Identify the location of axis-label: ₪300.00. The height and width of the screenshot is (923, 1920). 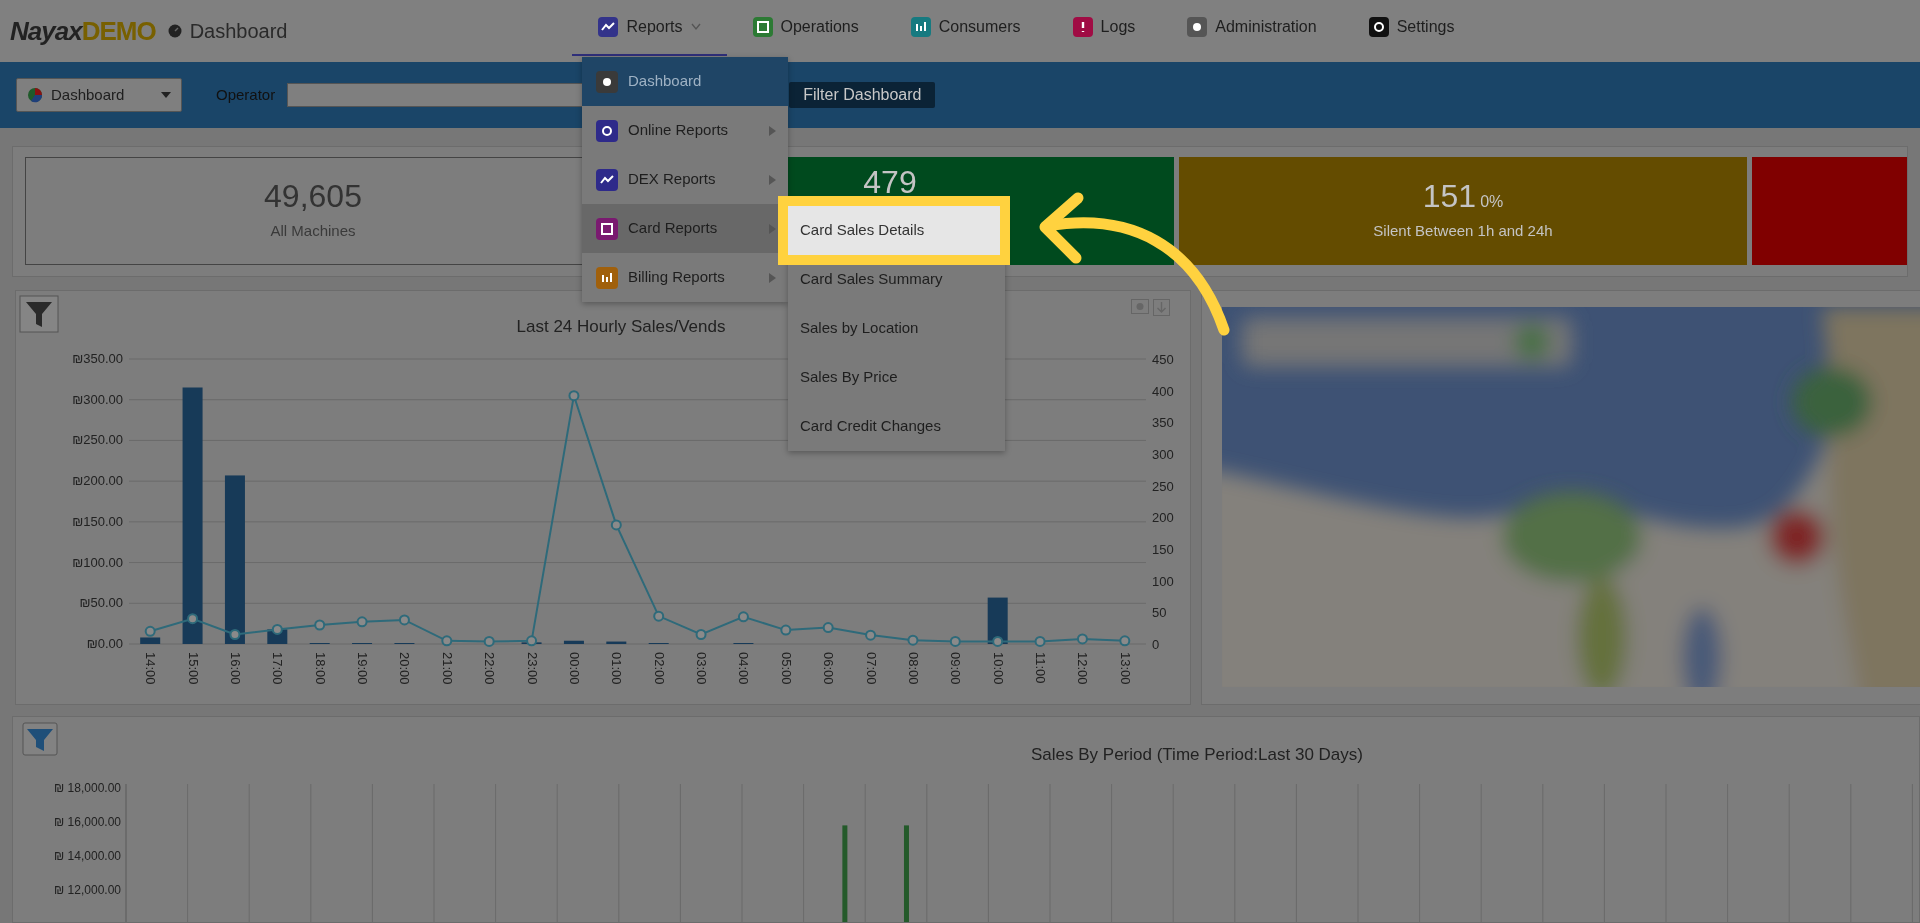
(97, 399).